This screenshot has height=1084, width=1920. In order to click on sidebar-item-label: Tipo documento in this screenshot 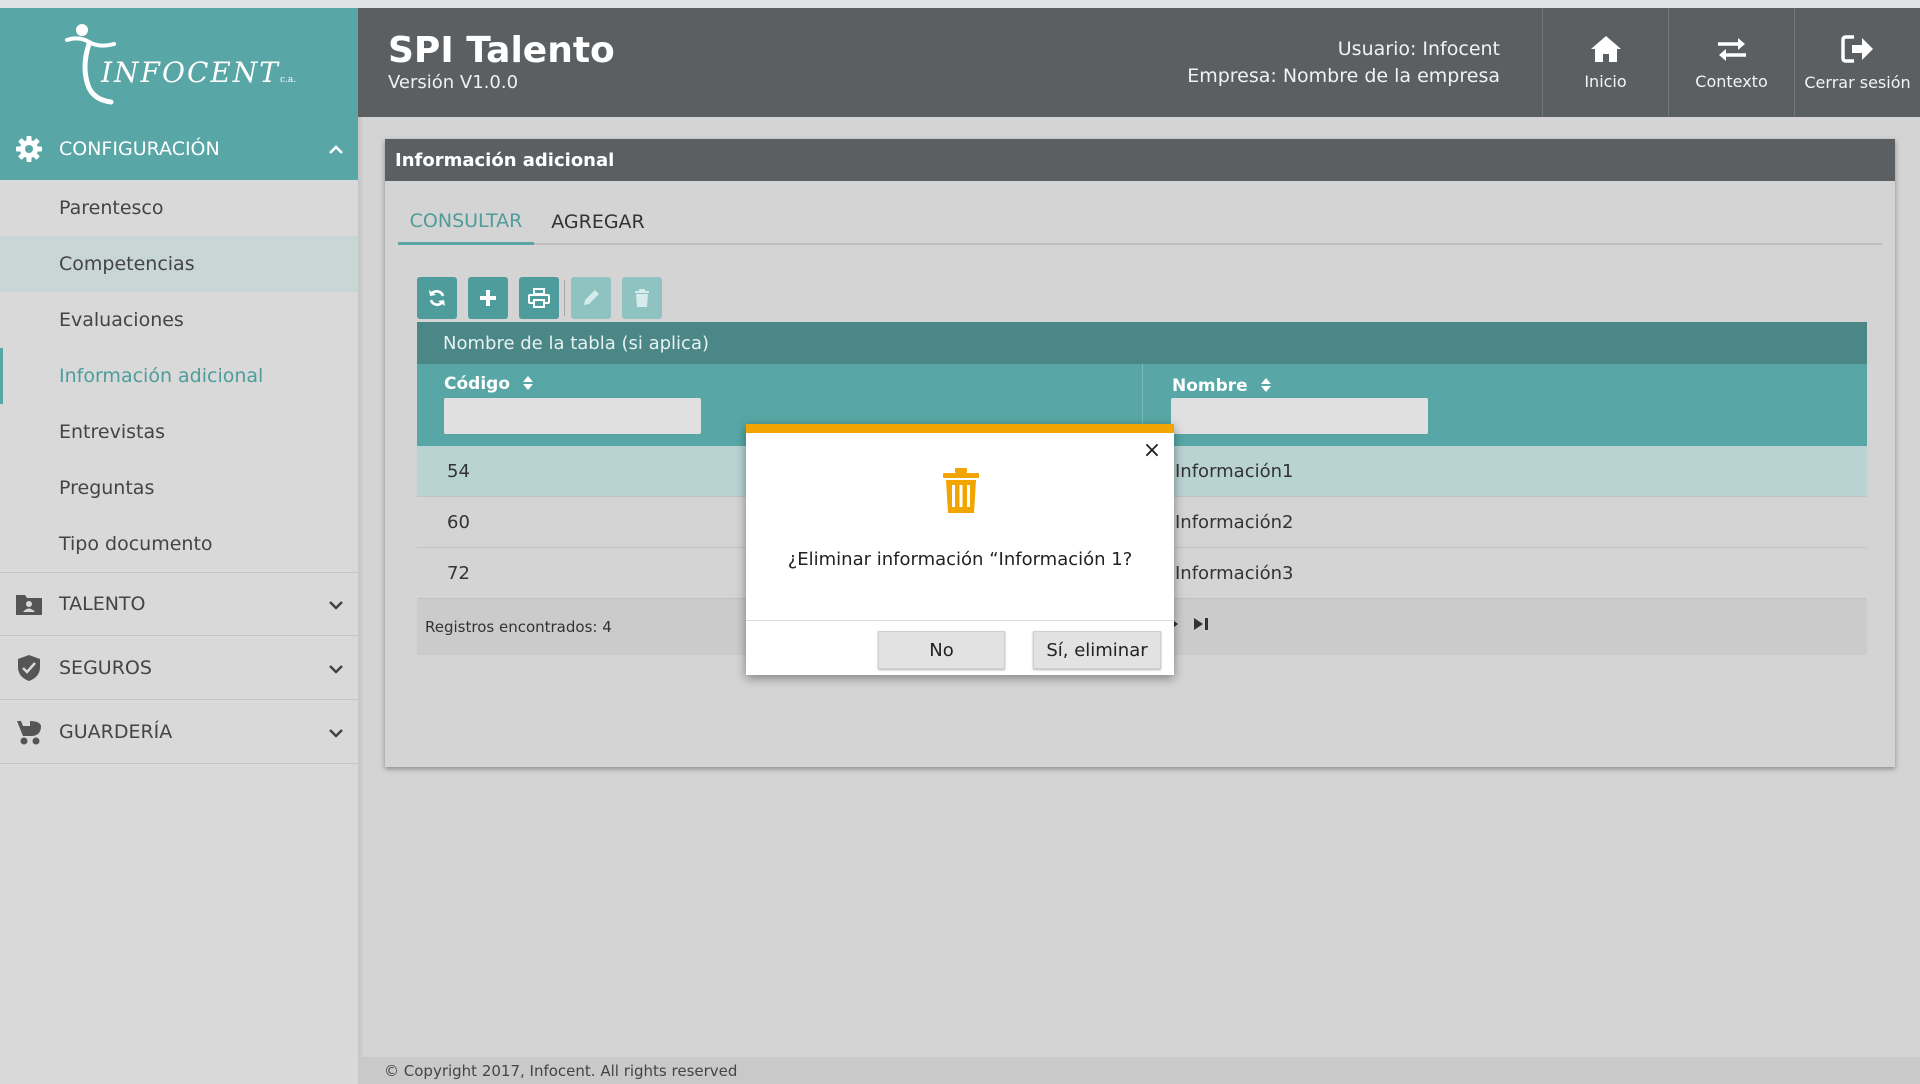, I will do `click(136, 544)`.